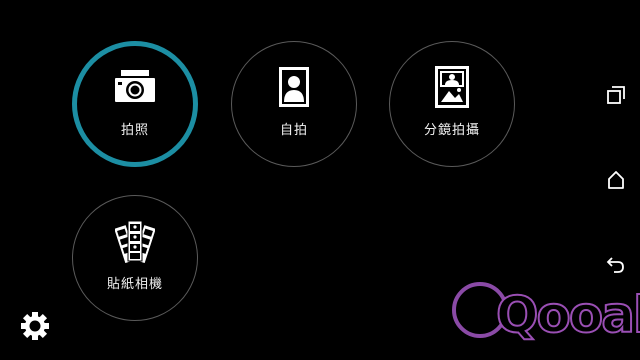  I want to click on recent-apps-button, so click(616, 95).